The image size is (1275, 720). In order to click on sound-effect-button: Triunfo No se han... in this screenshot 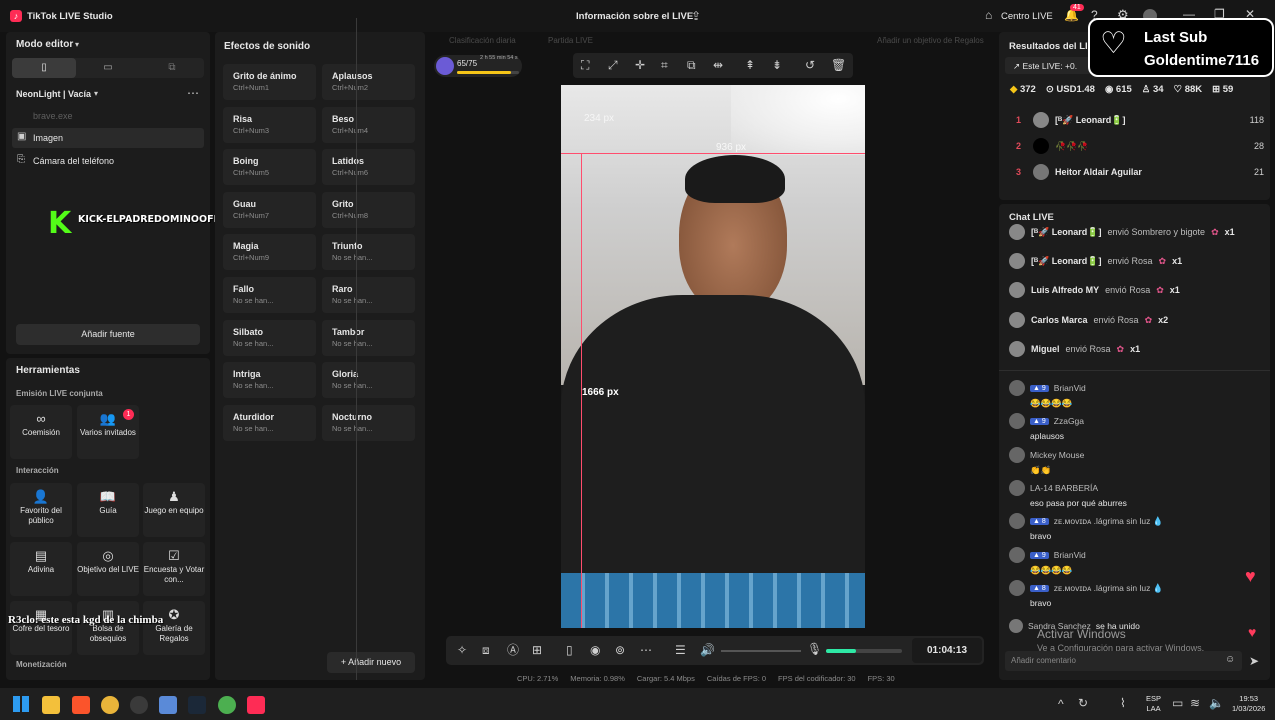, I will do `click(368, 252)`.